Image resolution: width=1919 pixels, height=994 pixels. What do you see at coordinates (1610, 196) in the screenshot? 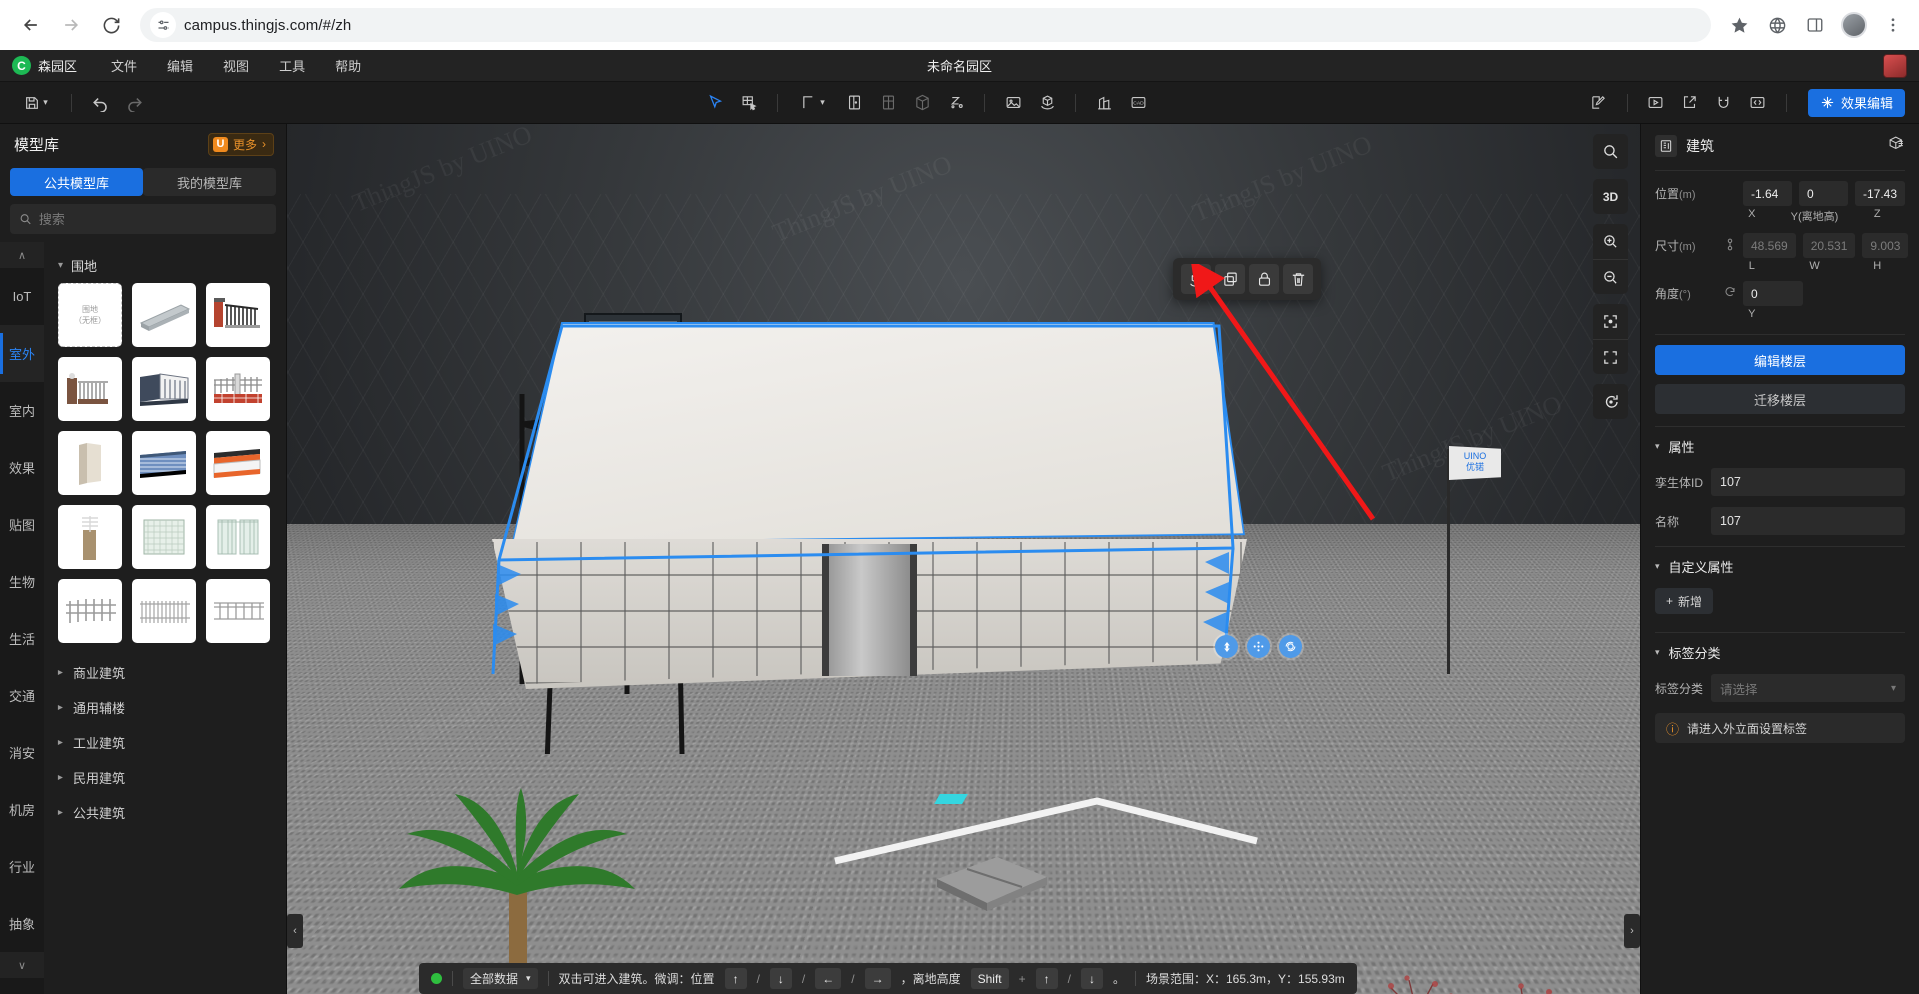
I see `view-mode-3d-button: 3D` at bounding box center [1610, 196].